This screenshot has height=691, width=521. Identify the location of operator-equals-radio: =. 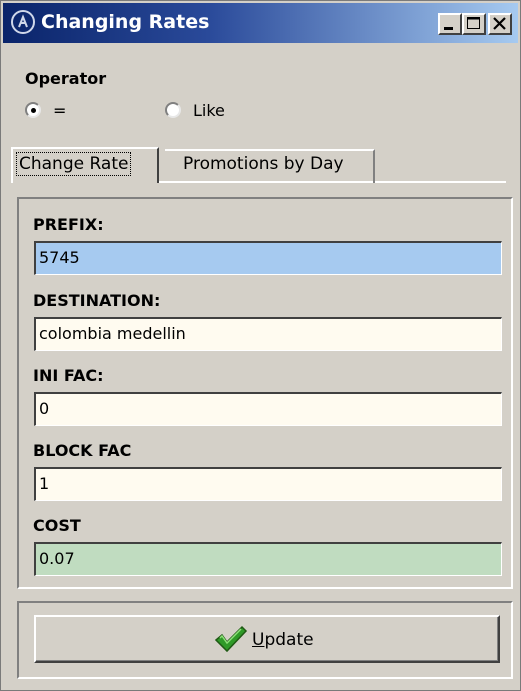
(55, 111).